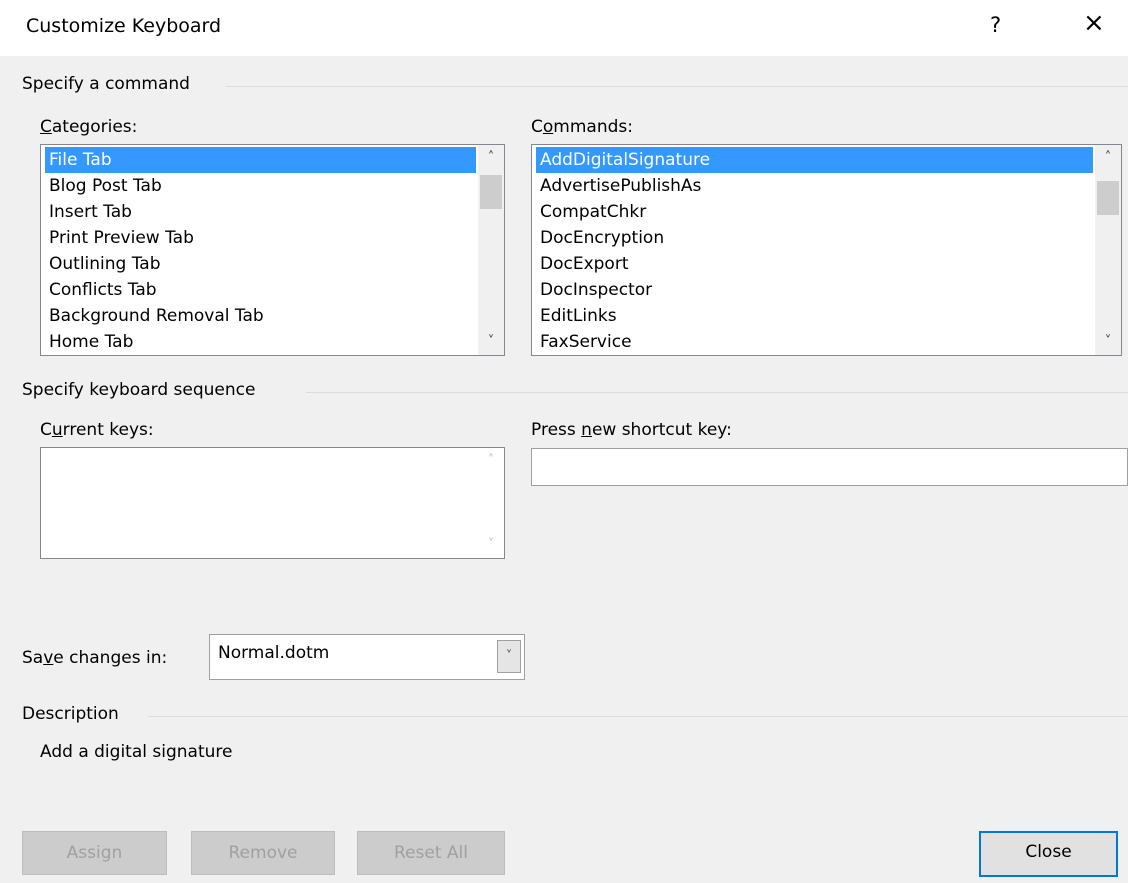 The width and height of the screenshot is (1128, 883). Describe the element at coordinates (1048, 854) in the screenshot. I see `close-button: Close` at that location.